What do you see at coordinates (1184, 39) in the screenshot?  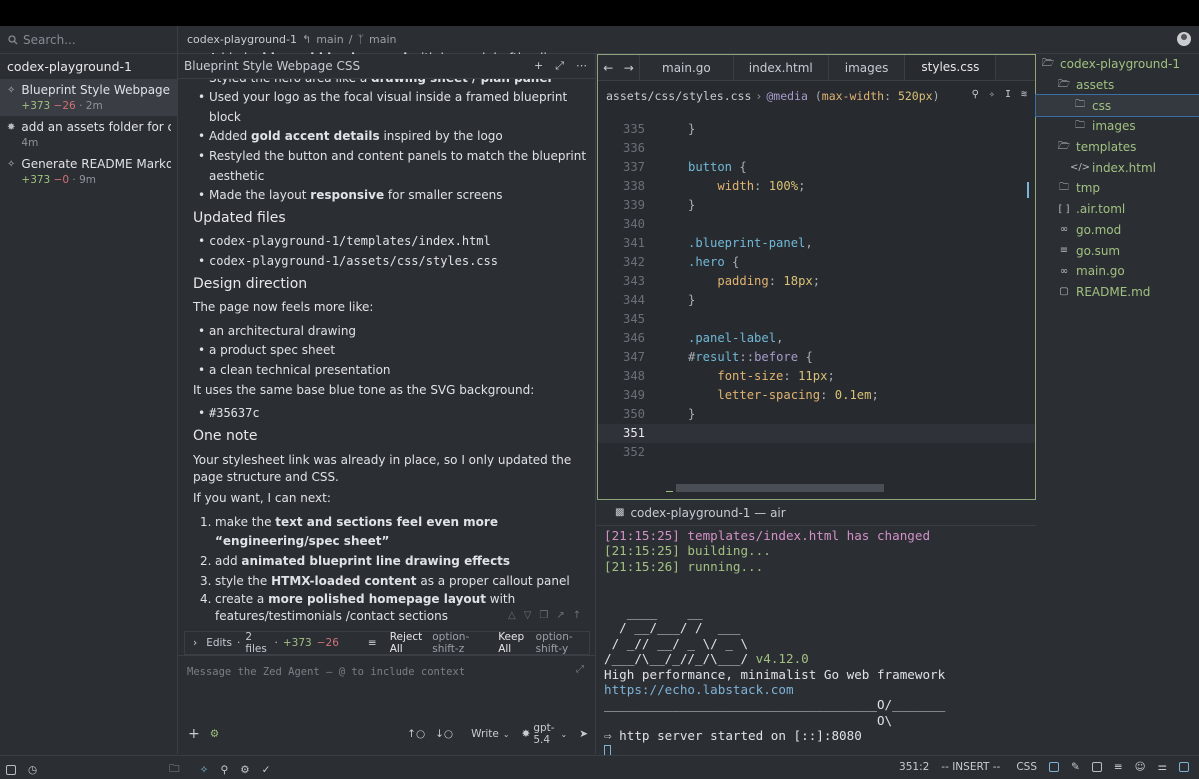 I see `avatar` at bounding box center [1184, 39].